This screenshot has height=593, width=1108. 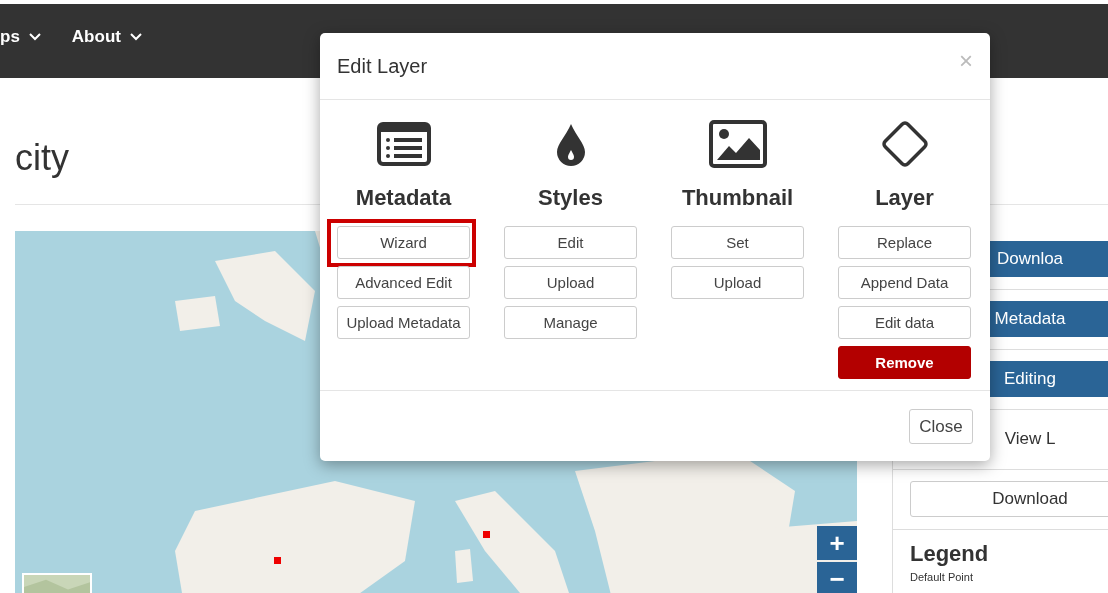 I want to click on nav-menu: About, so click(x=107, y=37).